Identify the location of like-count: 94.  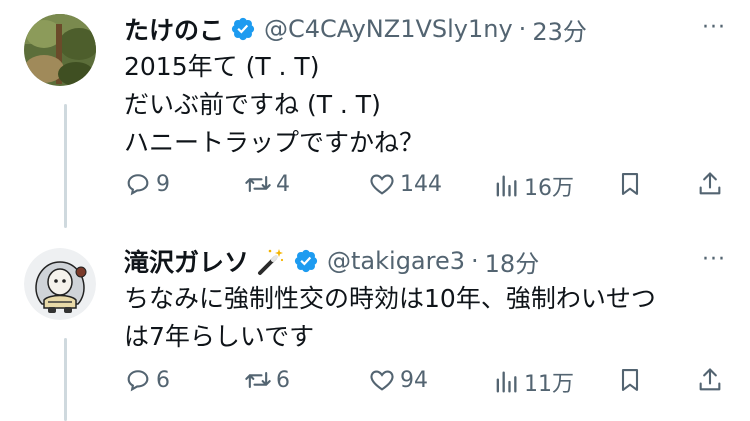
(414, 380).